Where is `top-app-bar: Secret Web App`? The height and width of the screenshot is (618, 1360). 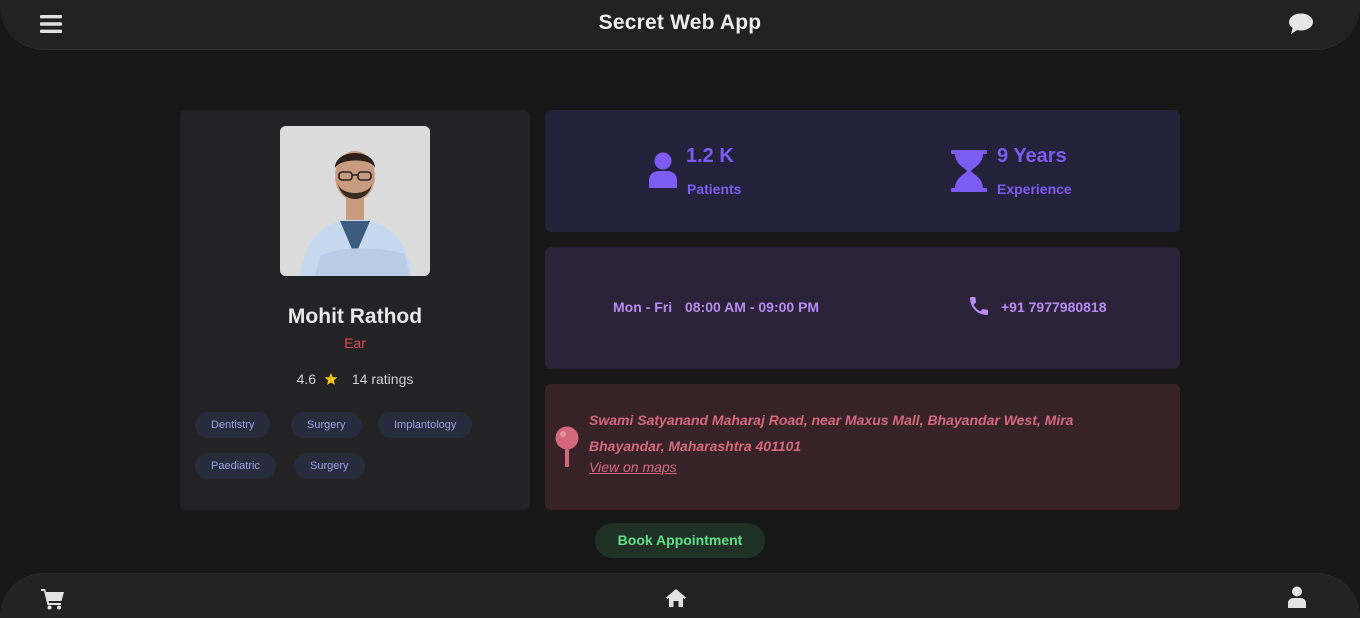 top-app-bar: Secret Web App is located at coordinates (680, 25).